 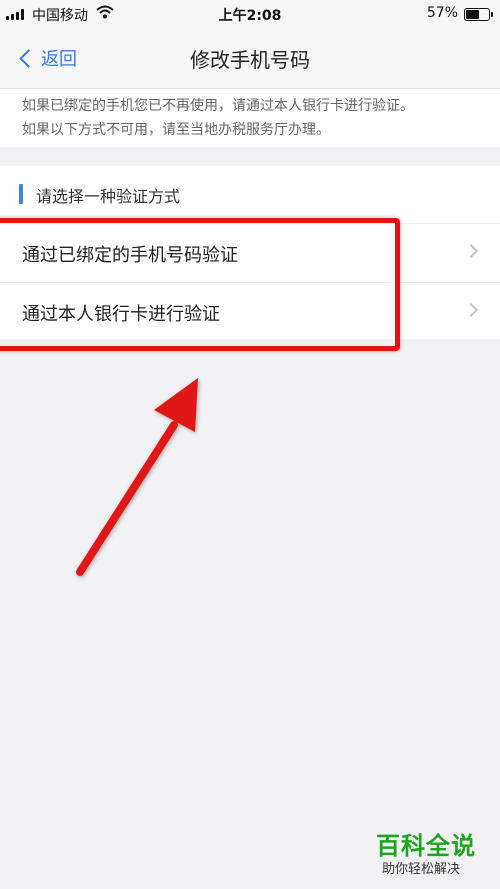 I want to click on notice-line-2: 如果以下方式不可用，请至当地办税服务厅办理。, so click(x=176, y=130).